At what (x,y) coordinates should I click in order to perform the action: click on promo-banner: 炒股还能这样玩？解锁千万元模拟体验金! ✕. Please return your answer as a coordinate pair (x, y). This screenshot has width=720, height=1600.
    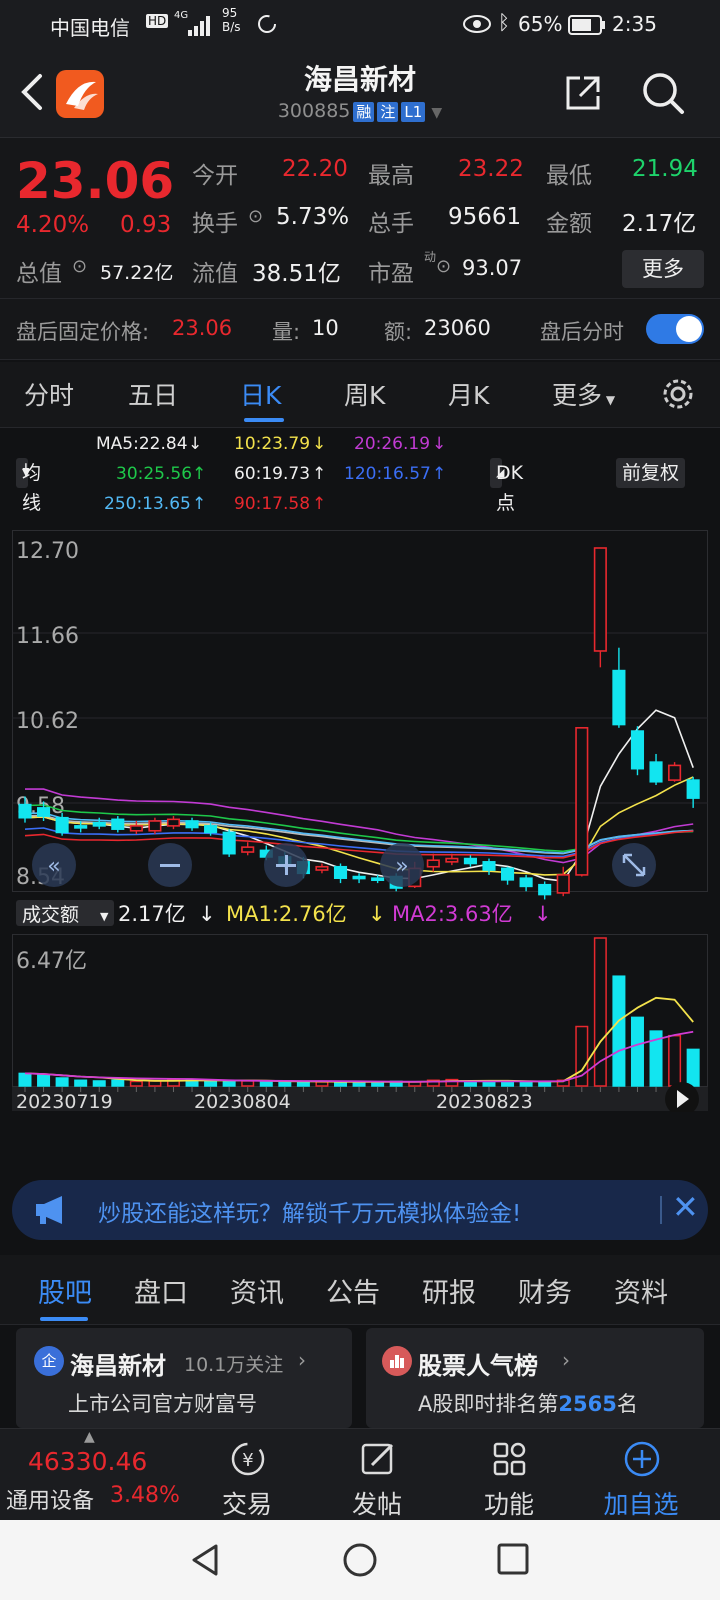
    Looking at the image, I should click on (360, 1210).